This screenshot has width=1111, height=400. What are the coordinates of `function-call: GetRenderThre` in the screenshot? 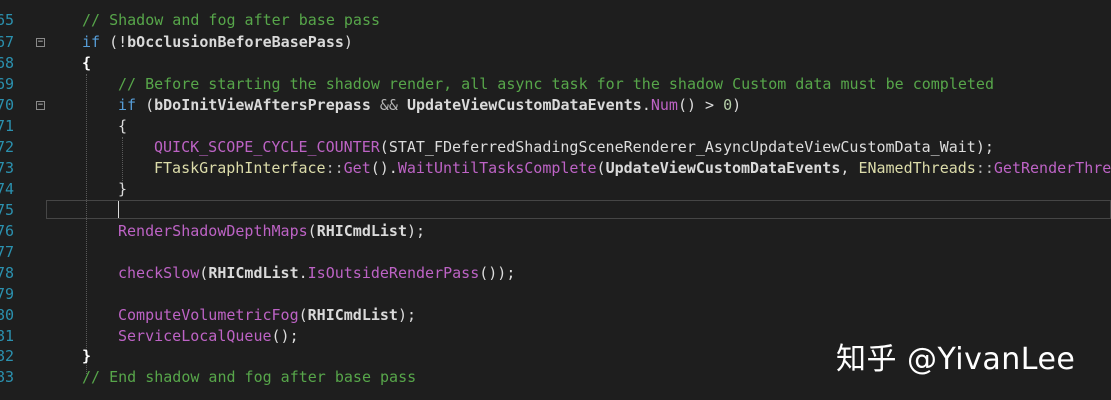 It's located at (1052, 168).